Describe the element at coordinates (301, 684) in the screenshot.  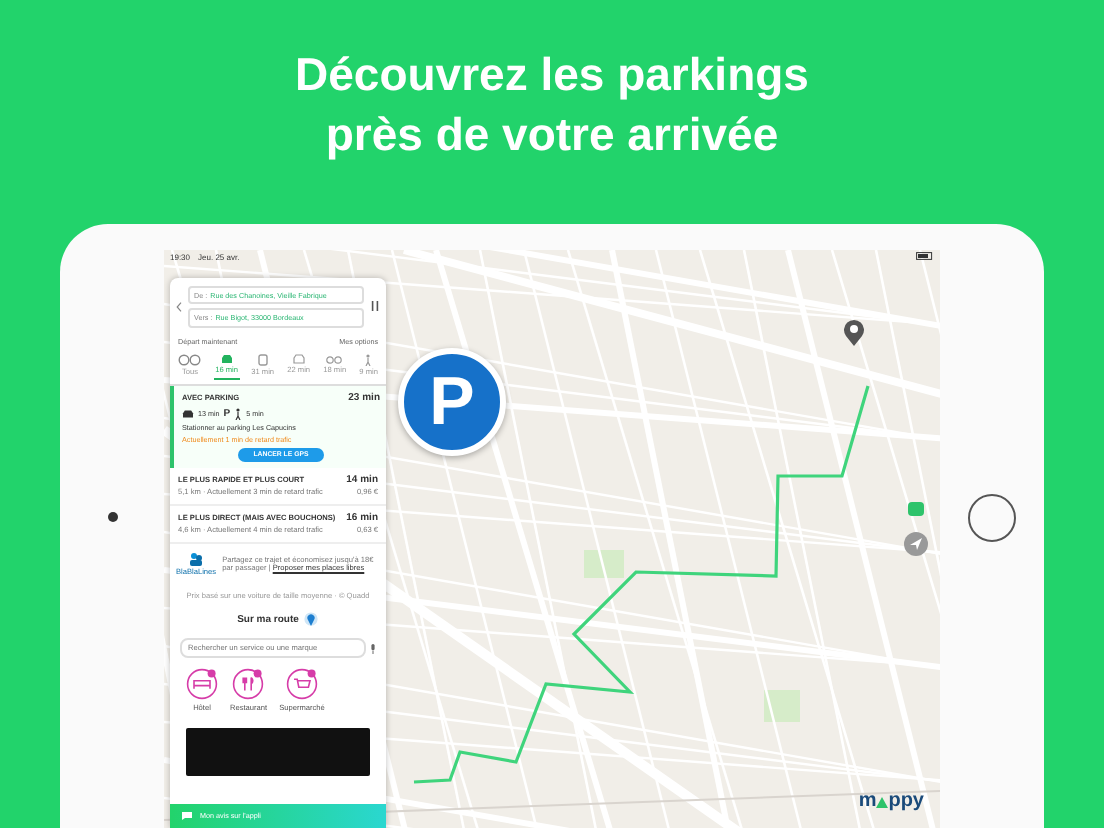
I see `cart-icon` at that location.